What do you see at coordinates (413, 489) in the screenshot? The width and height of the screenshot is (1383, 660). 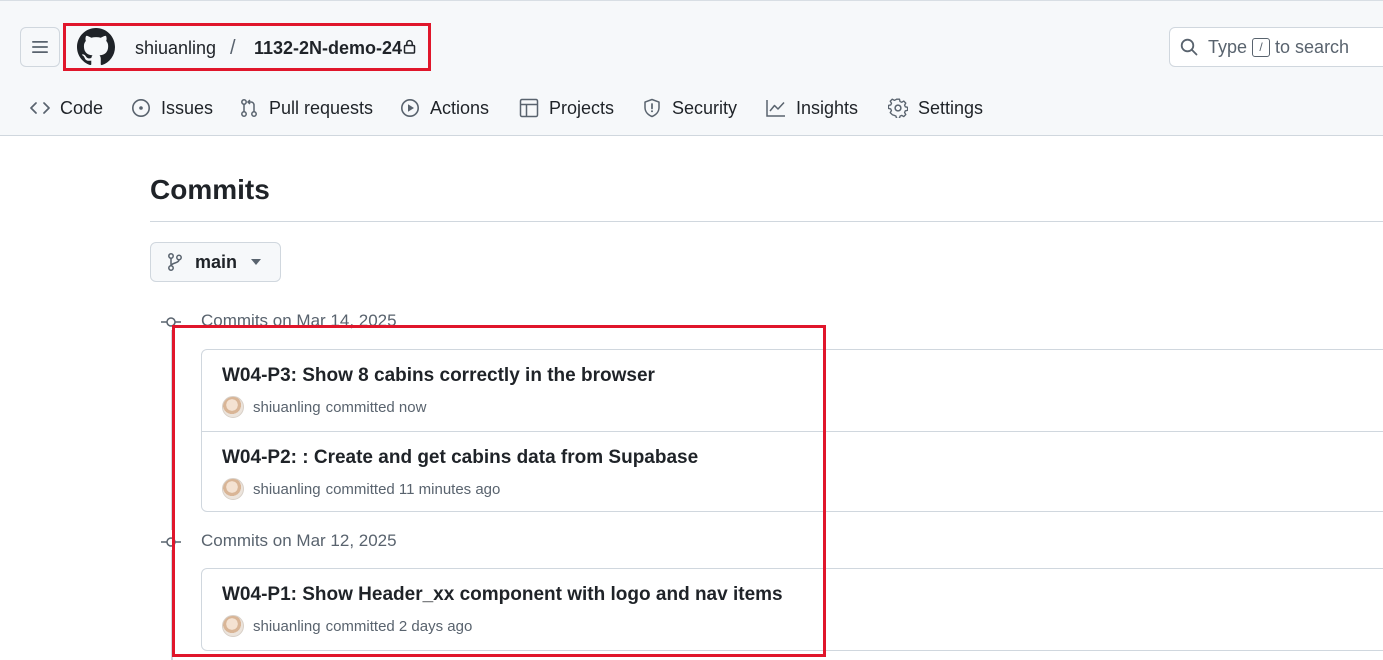 I see `commit-time: committed 11 minutes ago` at bounding box center [413, 489].